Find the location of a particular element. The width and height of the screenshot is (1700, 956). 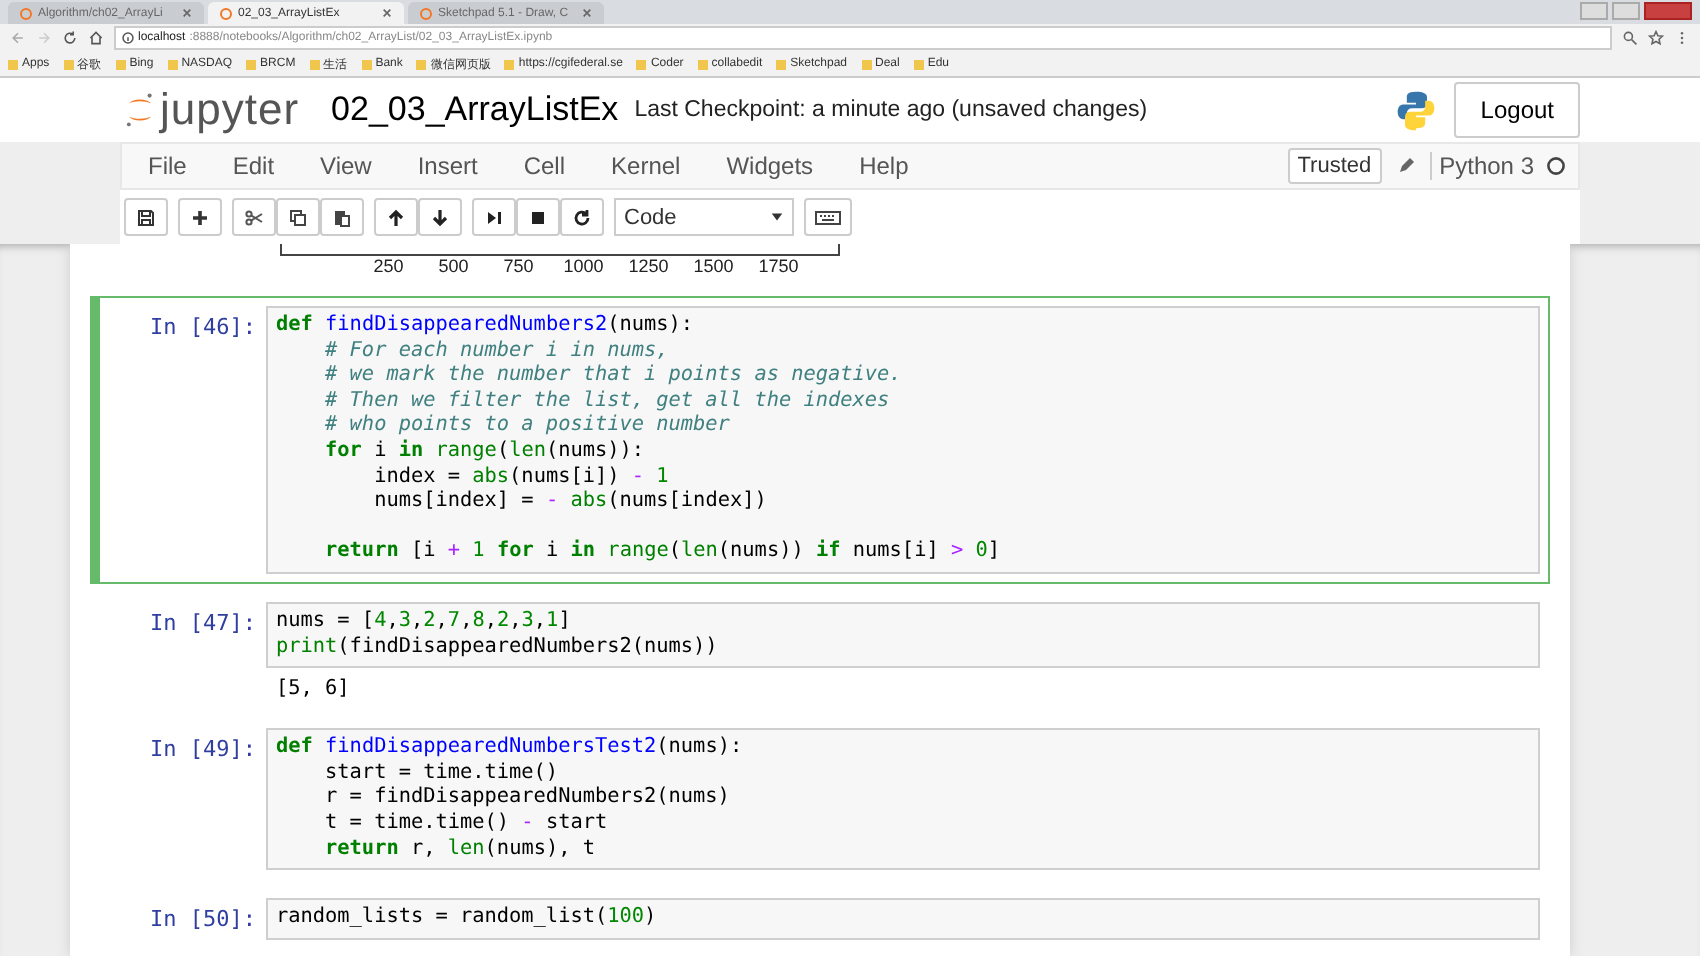

info-icon is located at coordinates (128, 38).